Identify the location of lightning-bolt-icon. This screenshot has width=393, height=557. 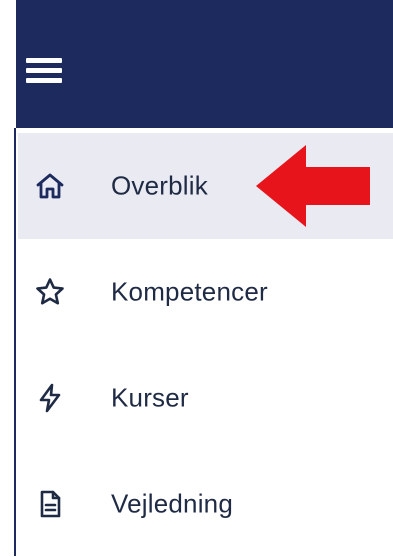
(50, 398).